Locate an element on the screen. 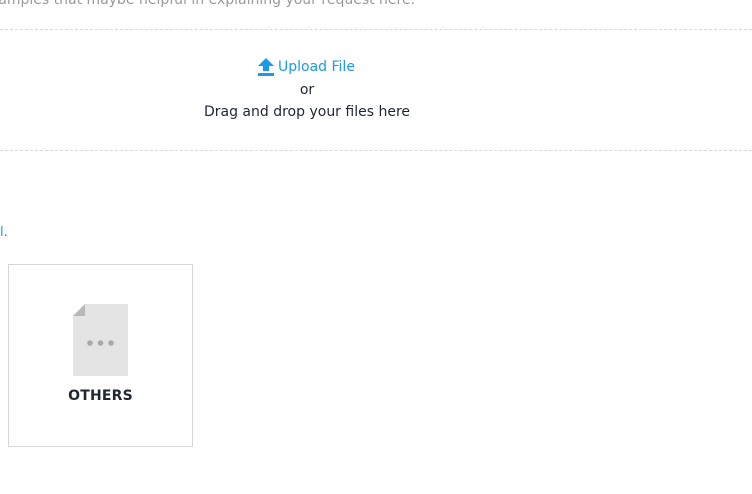  file-type-label: OTHERS is located at coordinates (100, 396).